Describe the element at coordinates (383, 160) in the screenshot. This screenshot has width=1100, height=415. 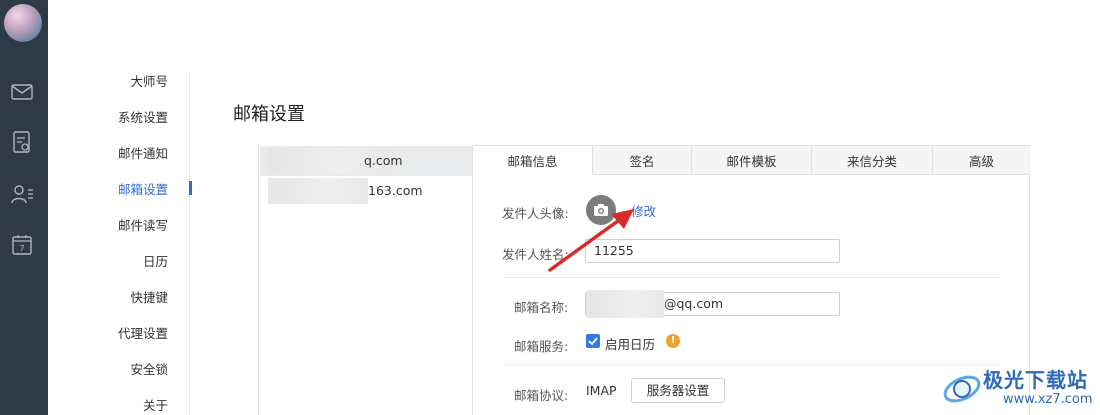
I see `account-domain: q.com` at that location.